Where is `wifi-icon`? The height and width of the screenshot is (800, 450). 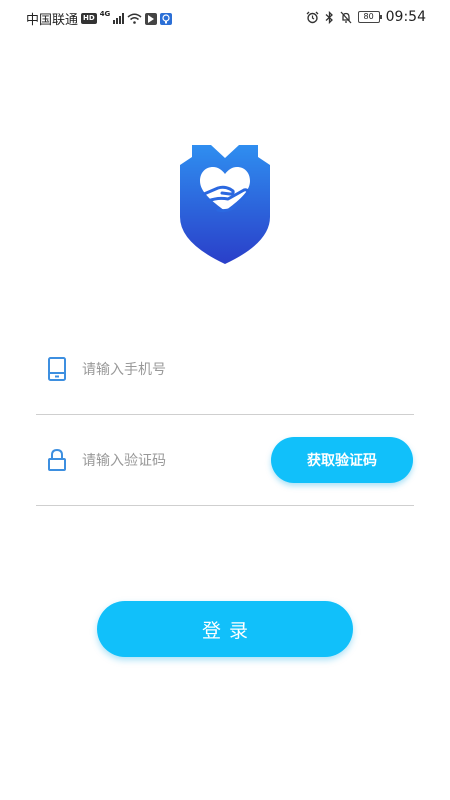 wifi-icon is located at coordinates (134, 18).